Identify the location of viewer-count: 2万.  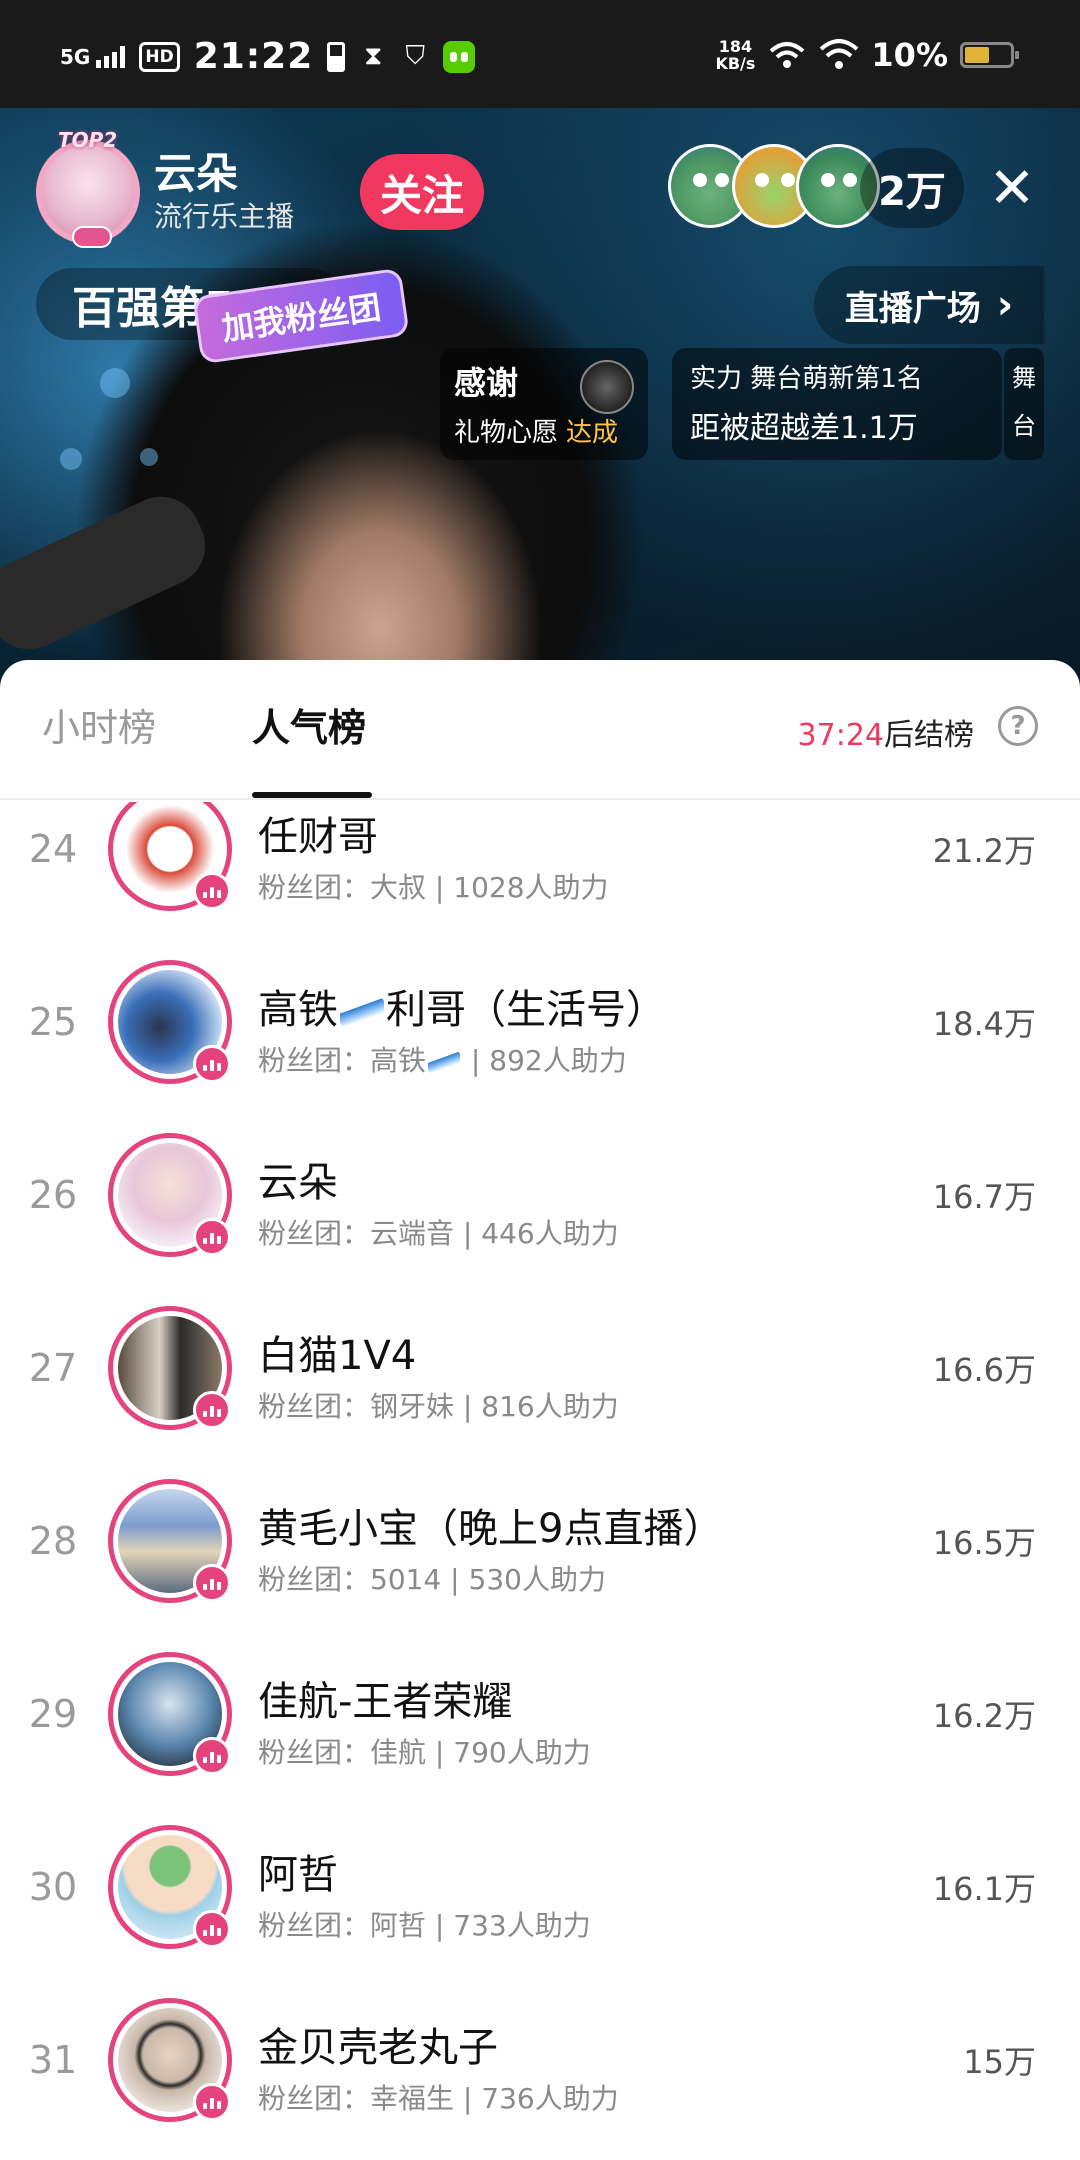
(912, 188).